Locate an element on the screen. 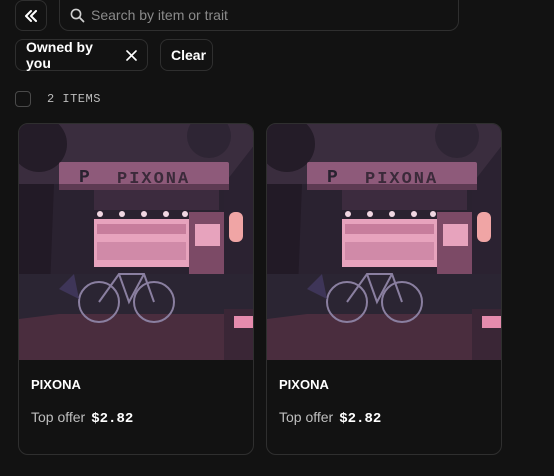 Image resolution: width=554 pixels, height=476 pixels. items-header: 2 ITEMS is located at coordinates (58, 99).